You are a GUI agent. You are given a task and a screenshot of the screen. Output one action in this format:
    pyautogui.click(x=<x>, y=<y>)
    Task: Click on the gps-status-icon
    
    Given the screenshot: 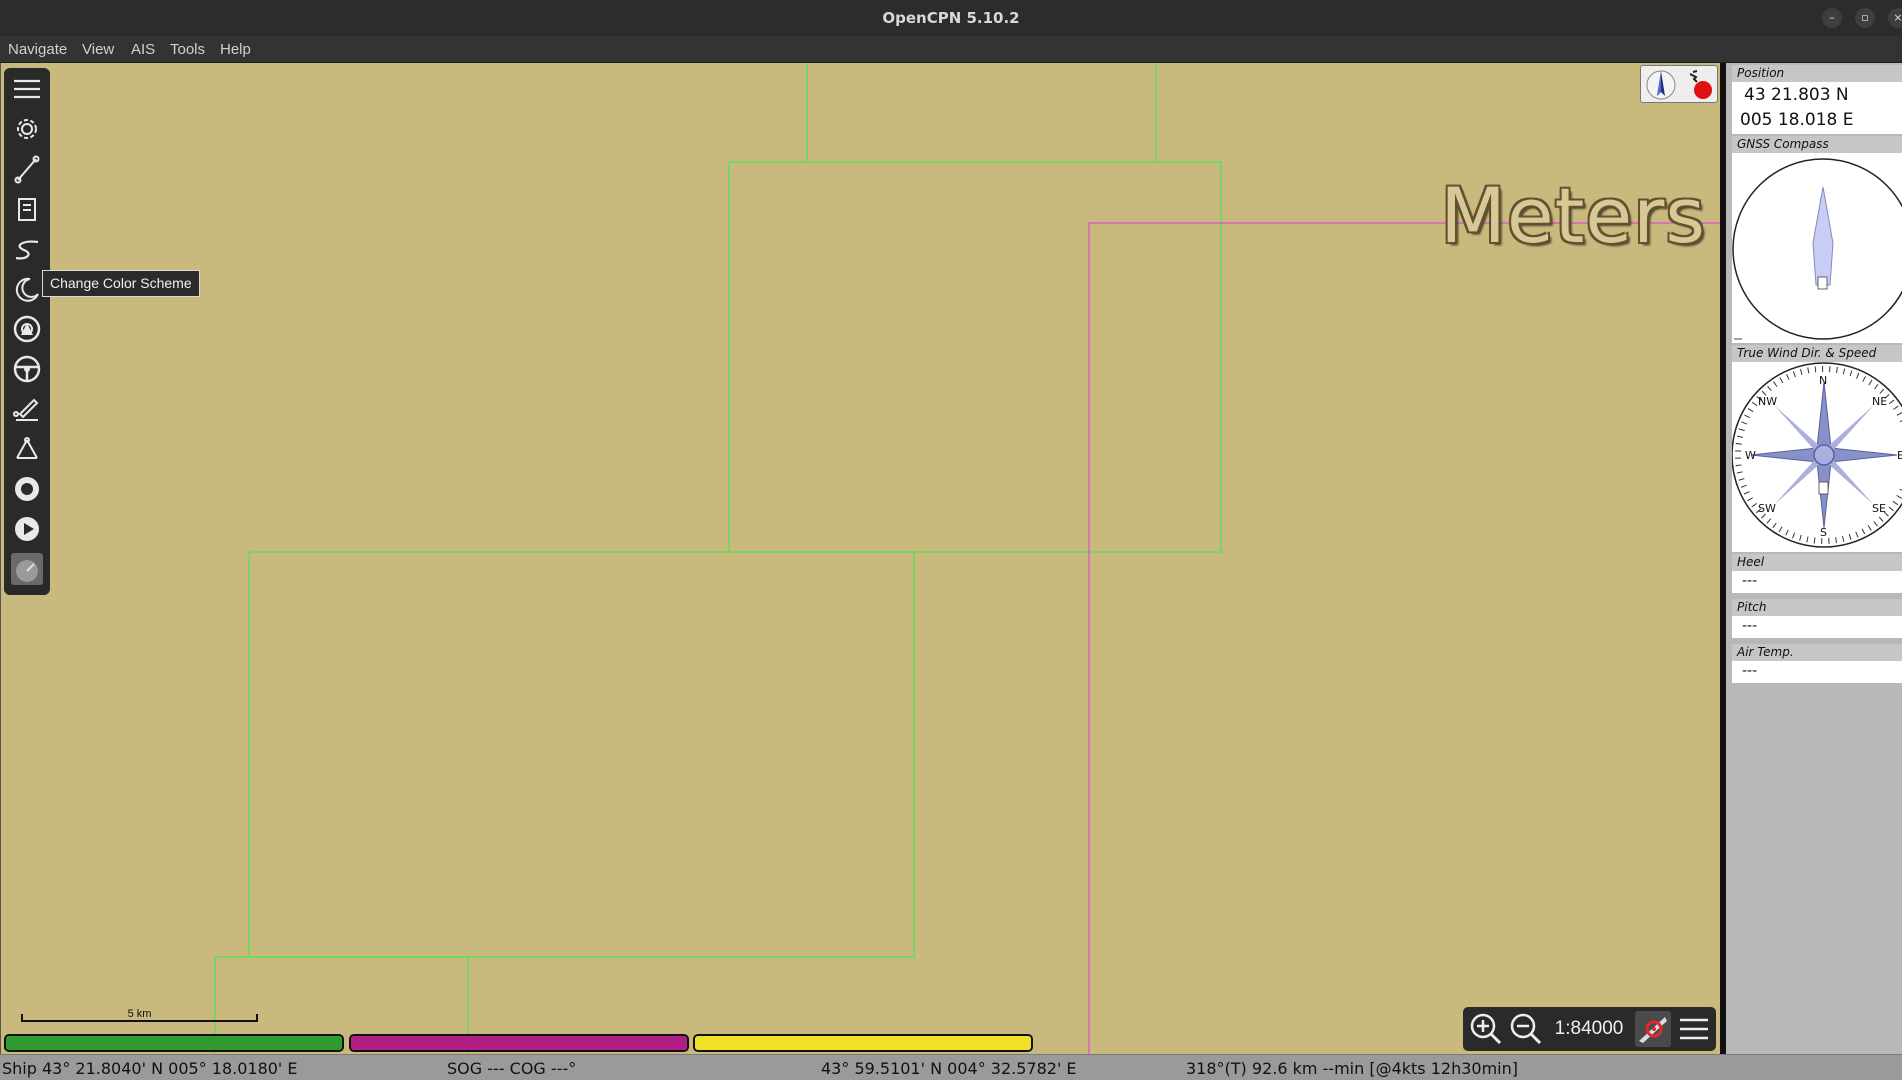 What is the action you would take?
    pyautogui.click(x=1703, y=90)
    